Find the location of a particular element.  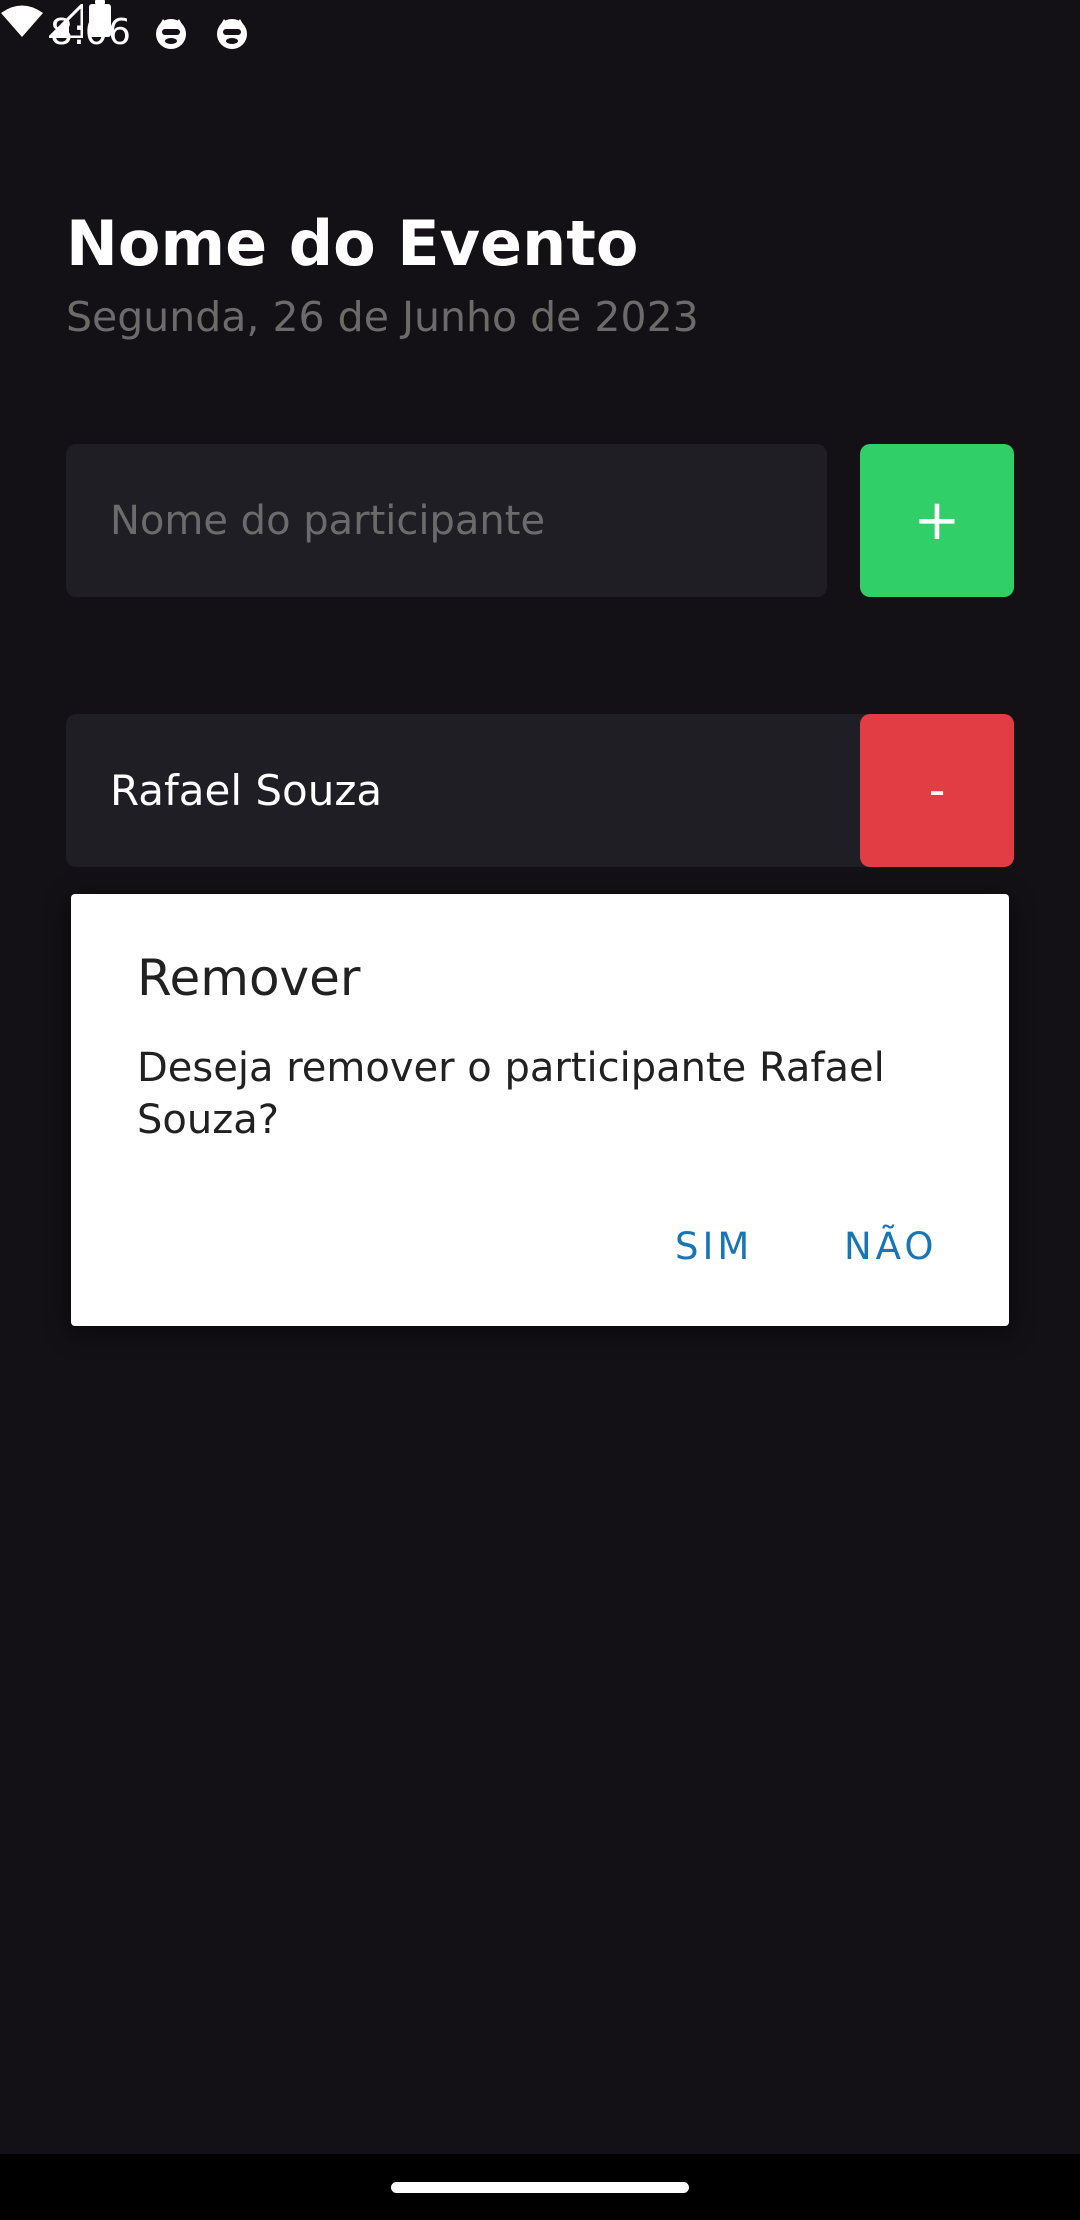

status-bar: 8:06 is located at coordinates (540, 33).